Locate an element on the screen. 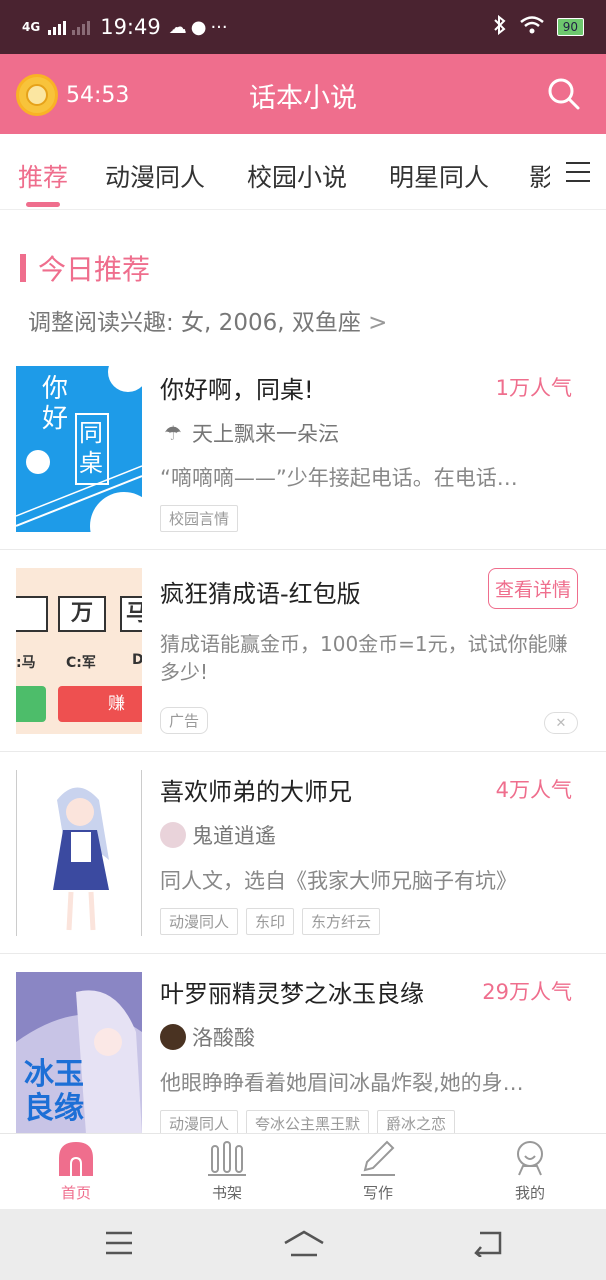  bookshelf-icon is located at coordinates (227, 1158).